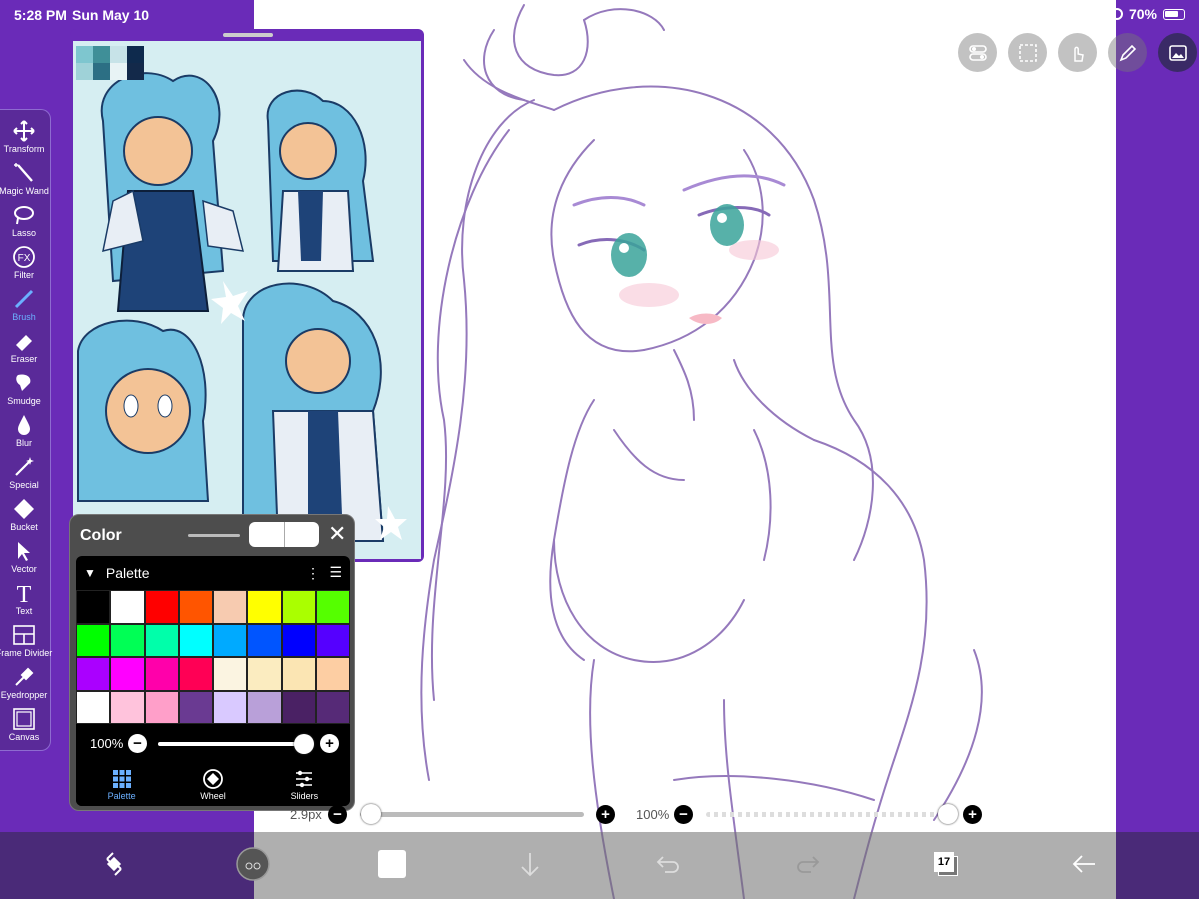 This screenshot has height=899, width=1199. Describe the element at coordinates (1027, 52) in the screenshot. I see `selection-icon` at that location.